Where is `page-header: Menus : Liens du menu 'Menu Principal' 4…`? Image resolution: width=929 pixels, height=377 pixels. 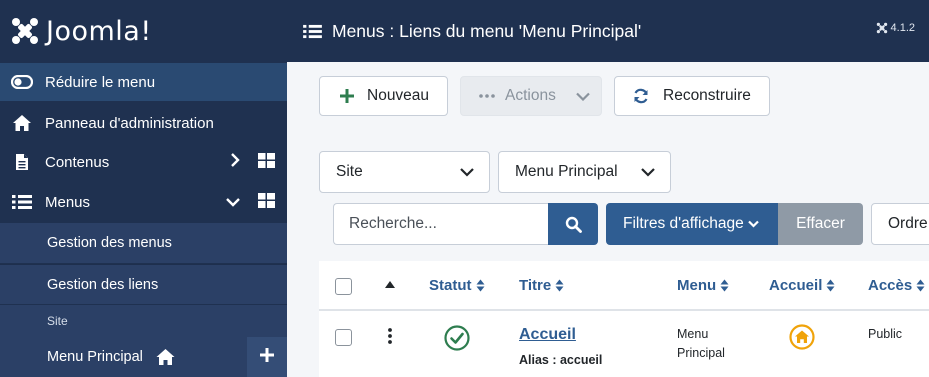
page-header: Menus : Liens du menu 'Menu Principal' 4… is located at coordinates (608, 31).